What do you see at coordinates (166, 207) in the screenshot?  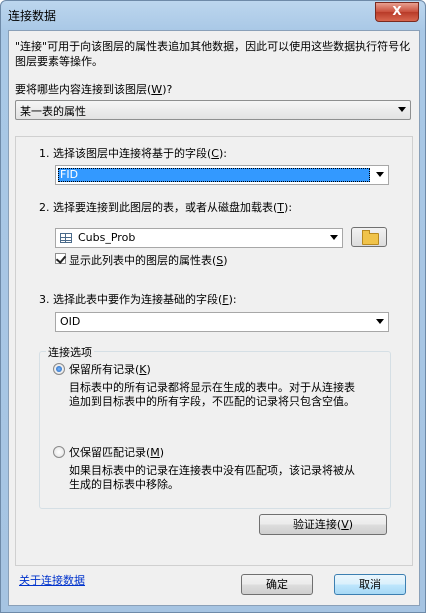 I see `step2-label: 2. 选择要连接到此图层的表，或者从磁盘加载表(T):` at bounding box center [166, 207].